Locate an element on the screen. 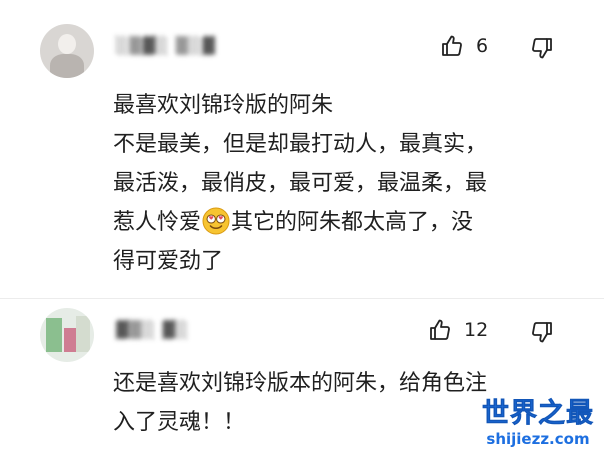  watermark-title: 世界之最 is located at coordinates (538, 414).